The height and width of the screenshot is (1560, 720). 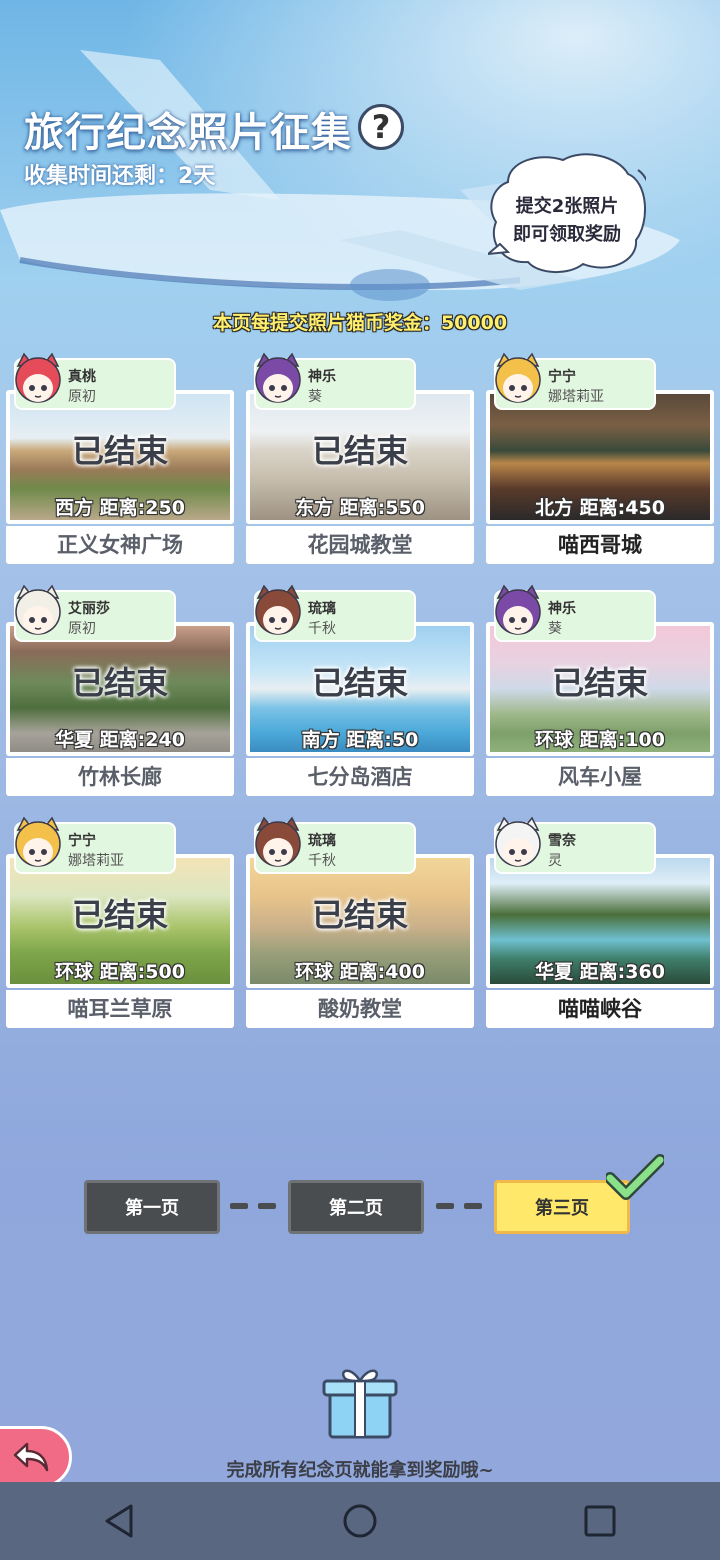 What do you see at coordinates (82, 377) in the screenshot?
I see `character-name: 真桃` at bounding box center [82, 377].